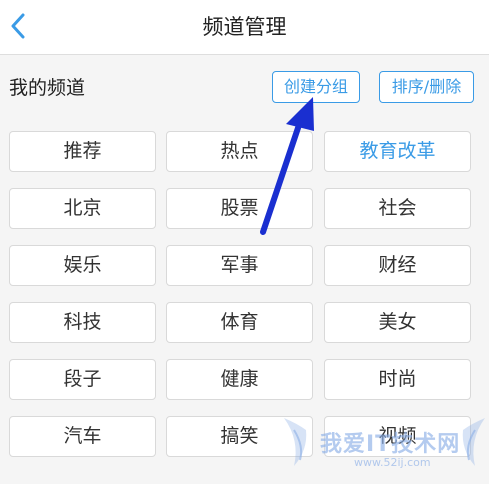  I want to click on channel-item: 北京, so click(82, 208).